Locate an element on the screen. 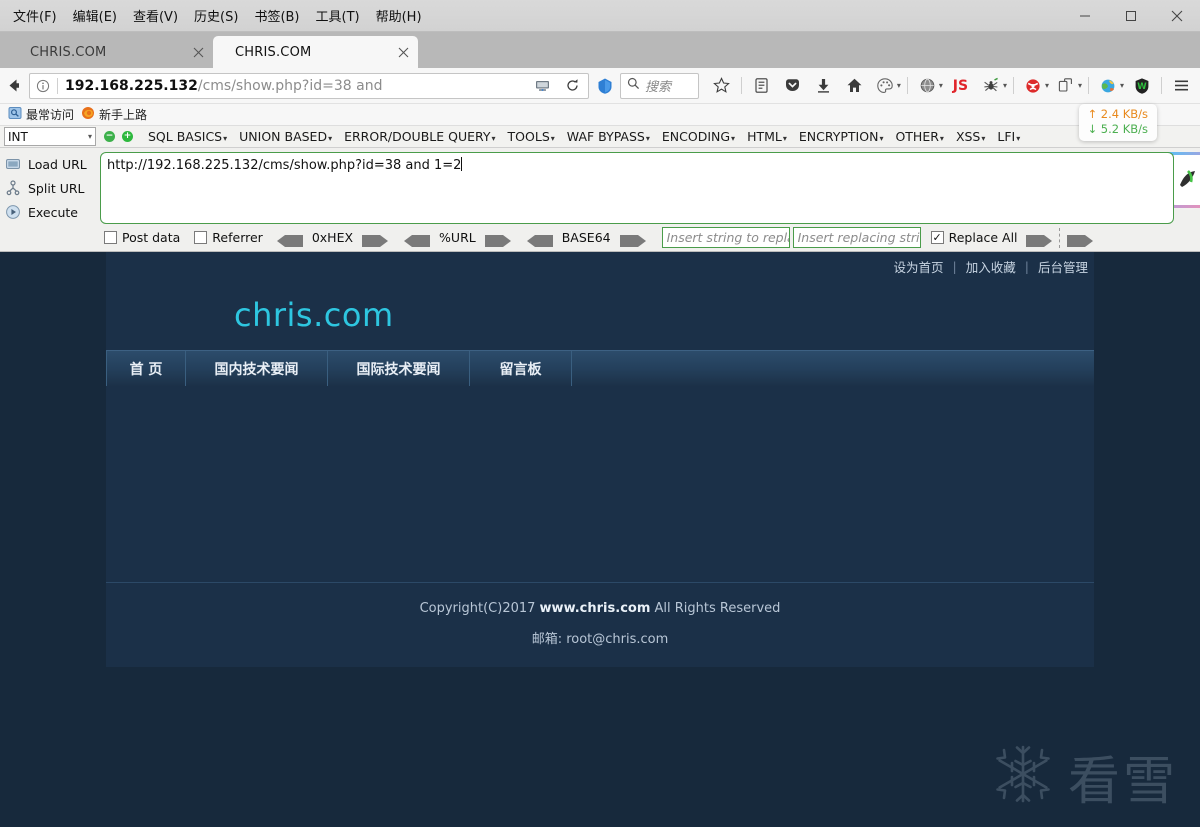 The height and width of the screenshot is (827, 1200). options-divider is located at coordinates (1059, 237).